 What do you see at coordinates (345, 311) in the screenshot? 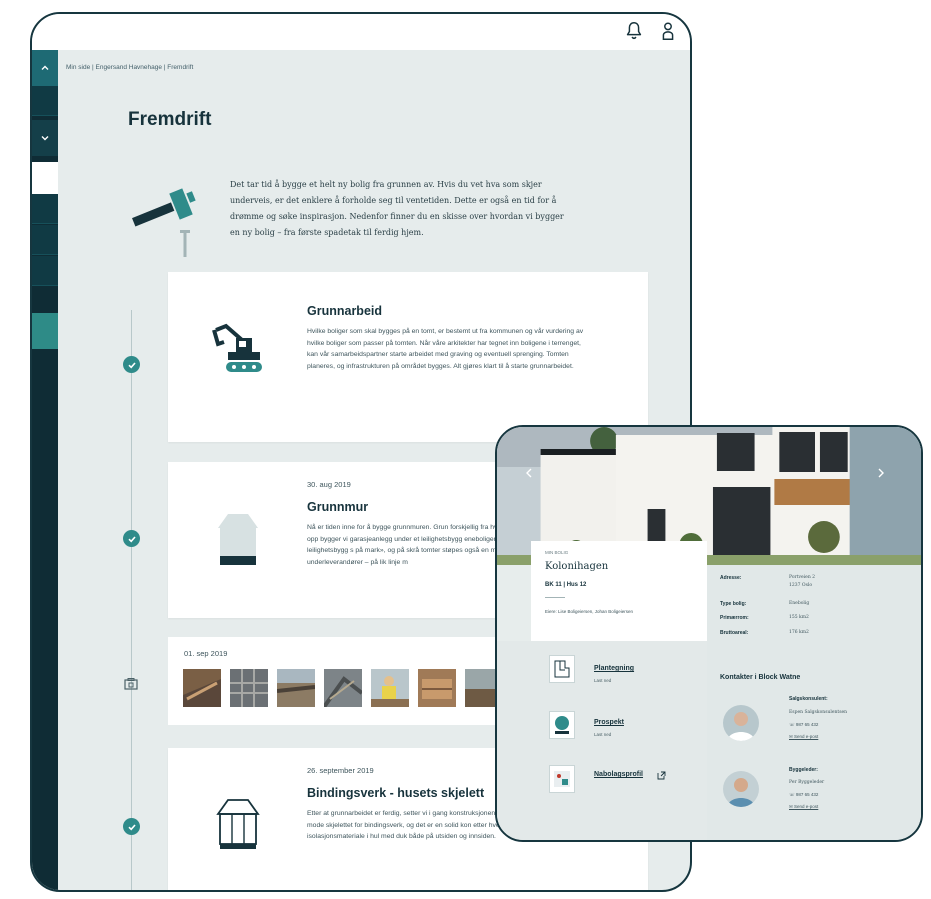
I see `step-title: Grunnarbeid` at bounding box center [345, 311].